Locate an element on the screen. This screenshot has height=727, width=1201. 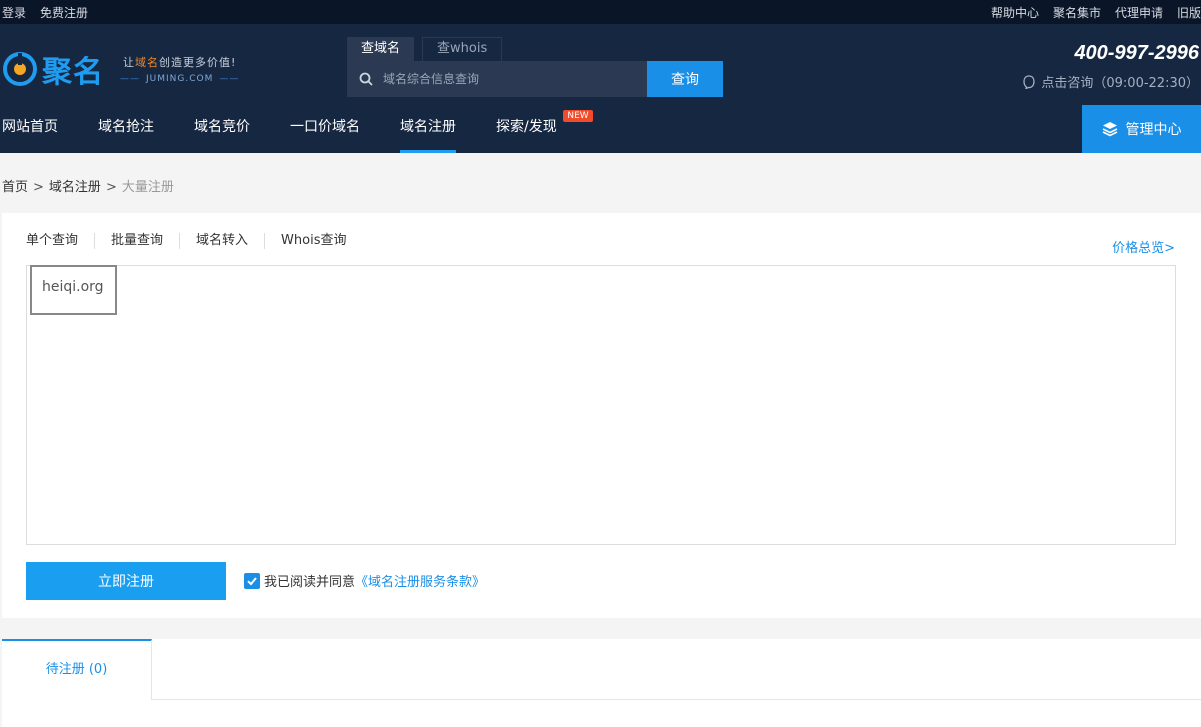
slogan-domain: JUMING.COM is located at coordinates (179, 79).